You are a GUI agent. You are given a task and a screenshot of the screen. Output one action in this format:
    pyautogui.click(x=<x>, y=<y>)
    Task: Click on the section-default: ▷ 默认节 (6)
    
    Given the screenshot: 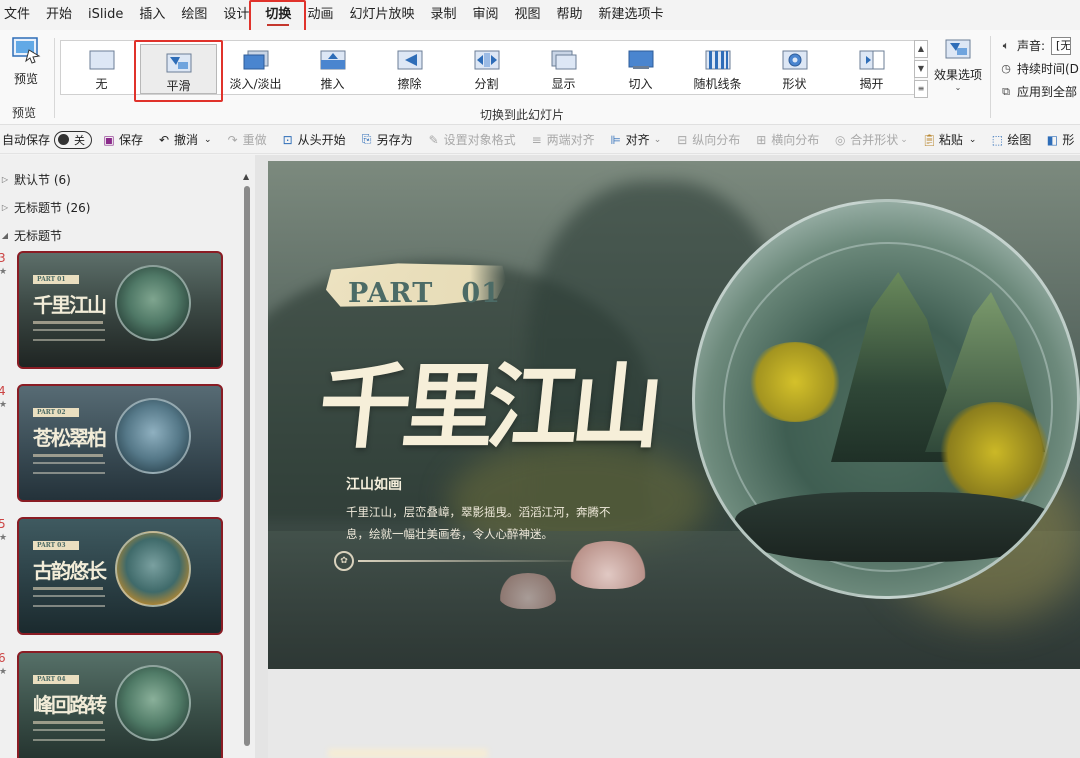 What is the action you would take?
    pyautogui.click(x=35, y=179)
    